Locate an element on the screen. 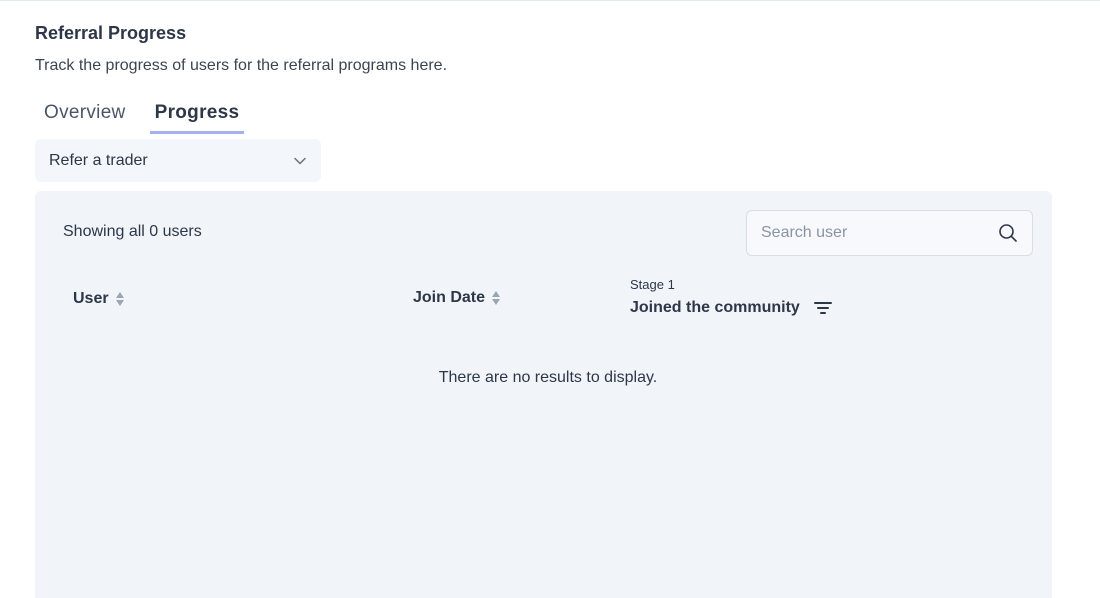 Image resolution: width=1100 pixels, height=598 pixels. tab-overview: Overview is located at coordinates (85, 116).